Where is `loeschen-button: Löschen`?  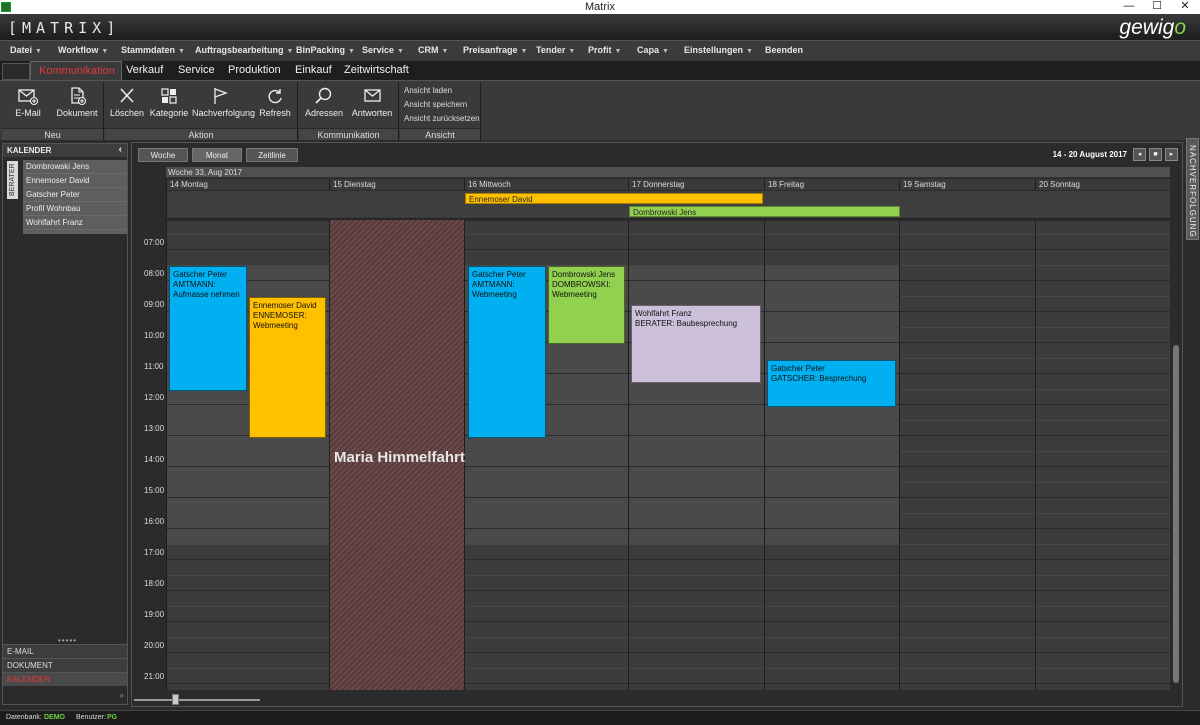 loeschen-button: Löschen is located at coordinates (127, 102).